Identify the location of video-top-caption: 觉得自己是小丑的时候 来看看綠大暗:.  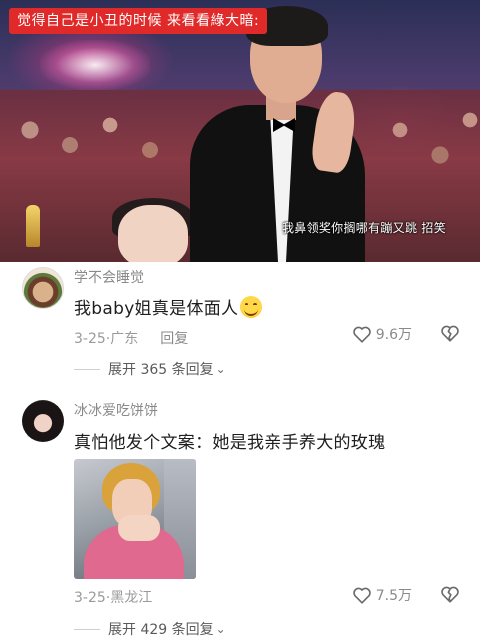
(138, 21).